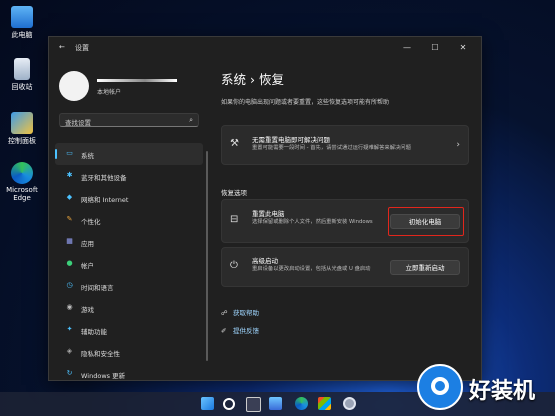 The image size is (555, 416). I want to click on breadcrumb: 系统 › 恢复, so click(252, 79).